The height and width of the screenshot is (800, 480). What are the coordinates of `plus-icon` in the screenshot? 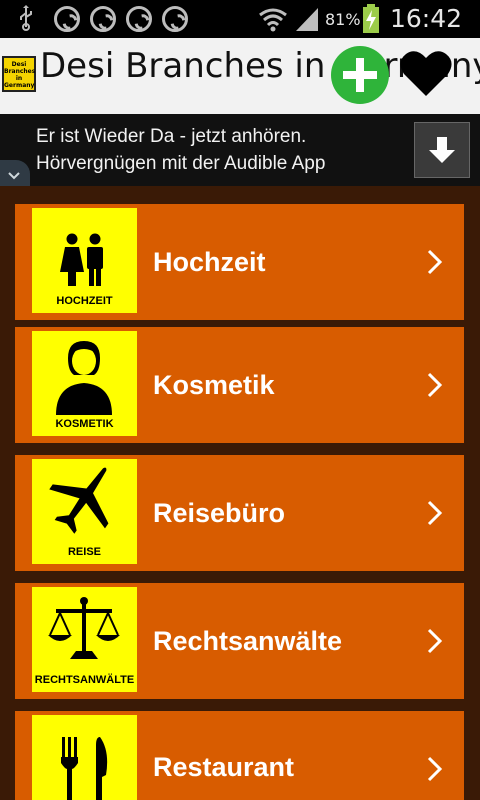 It's located at (360, 75).